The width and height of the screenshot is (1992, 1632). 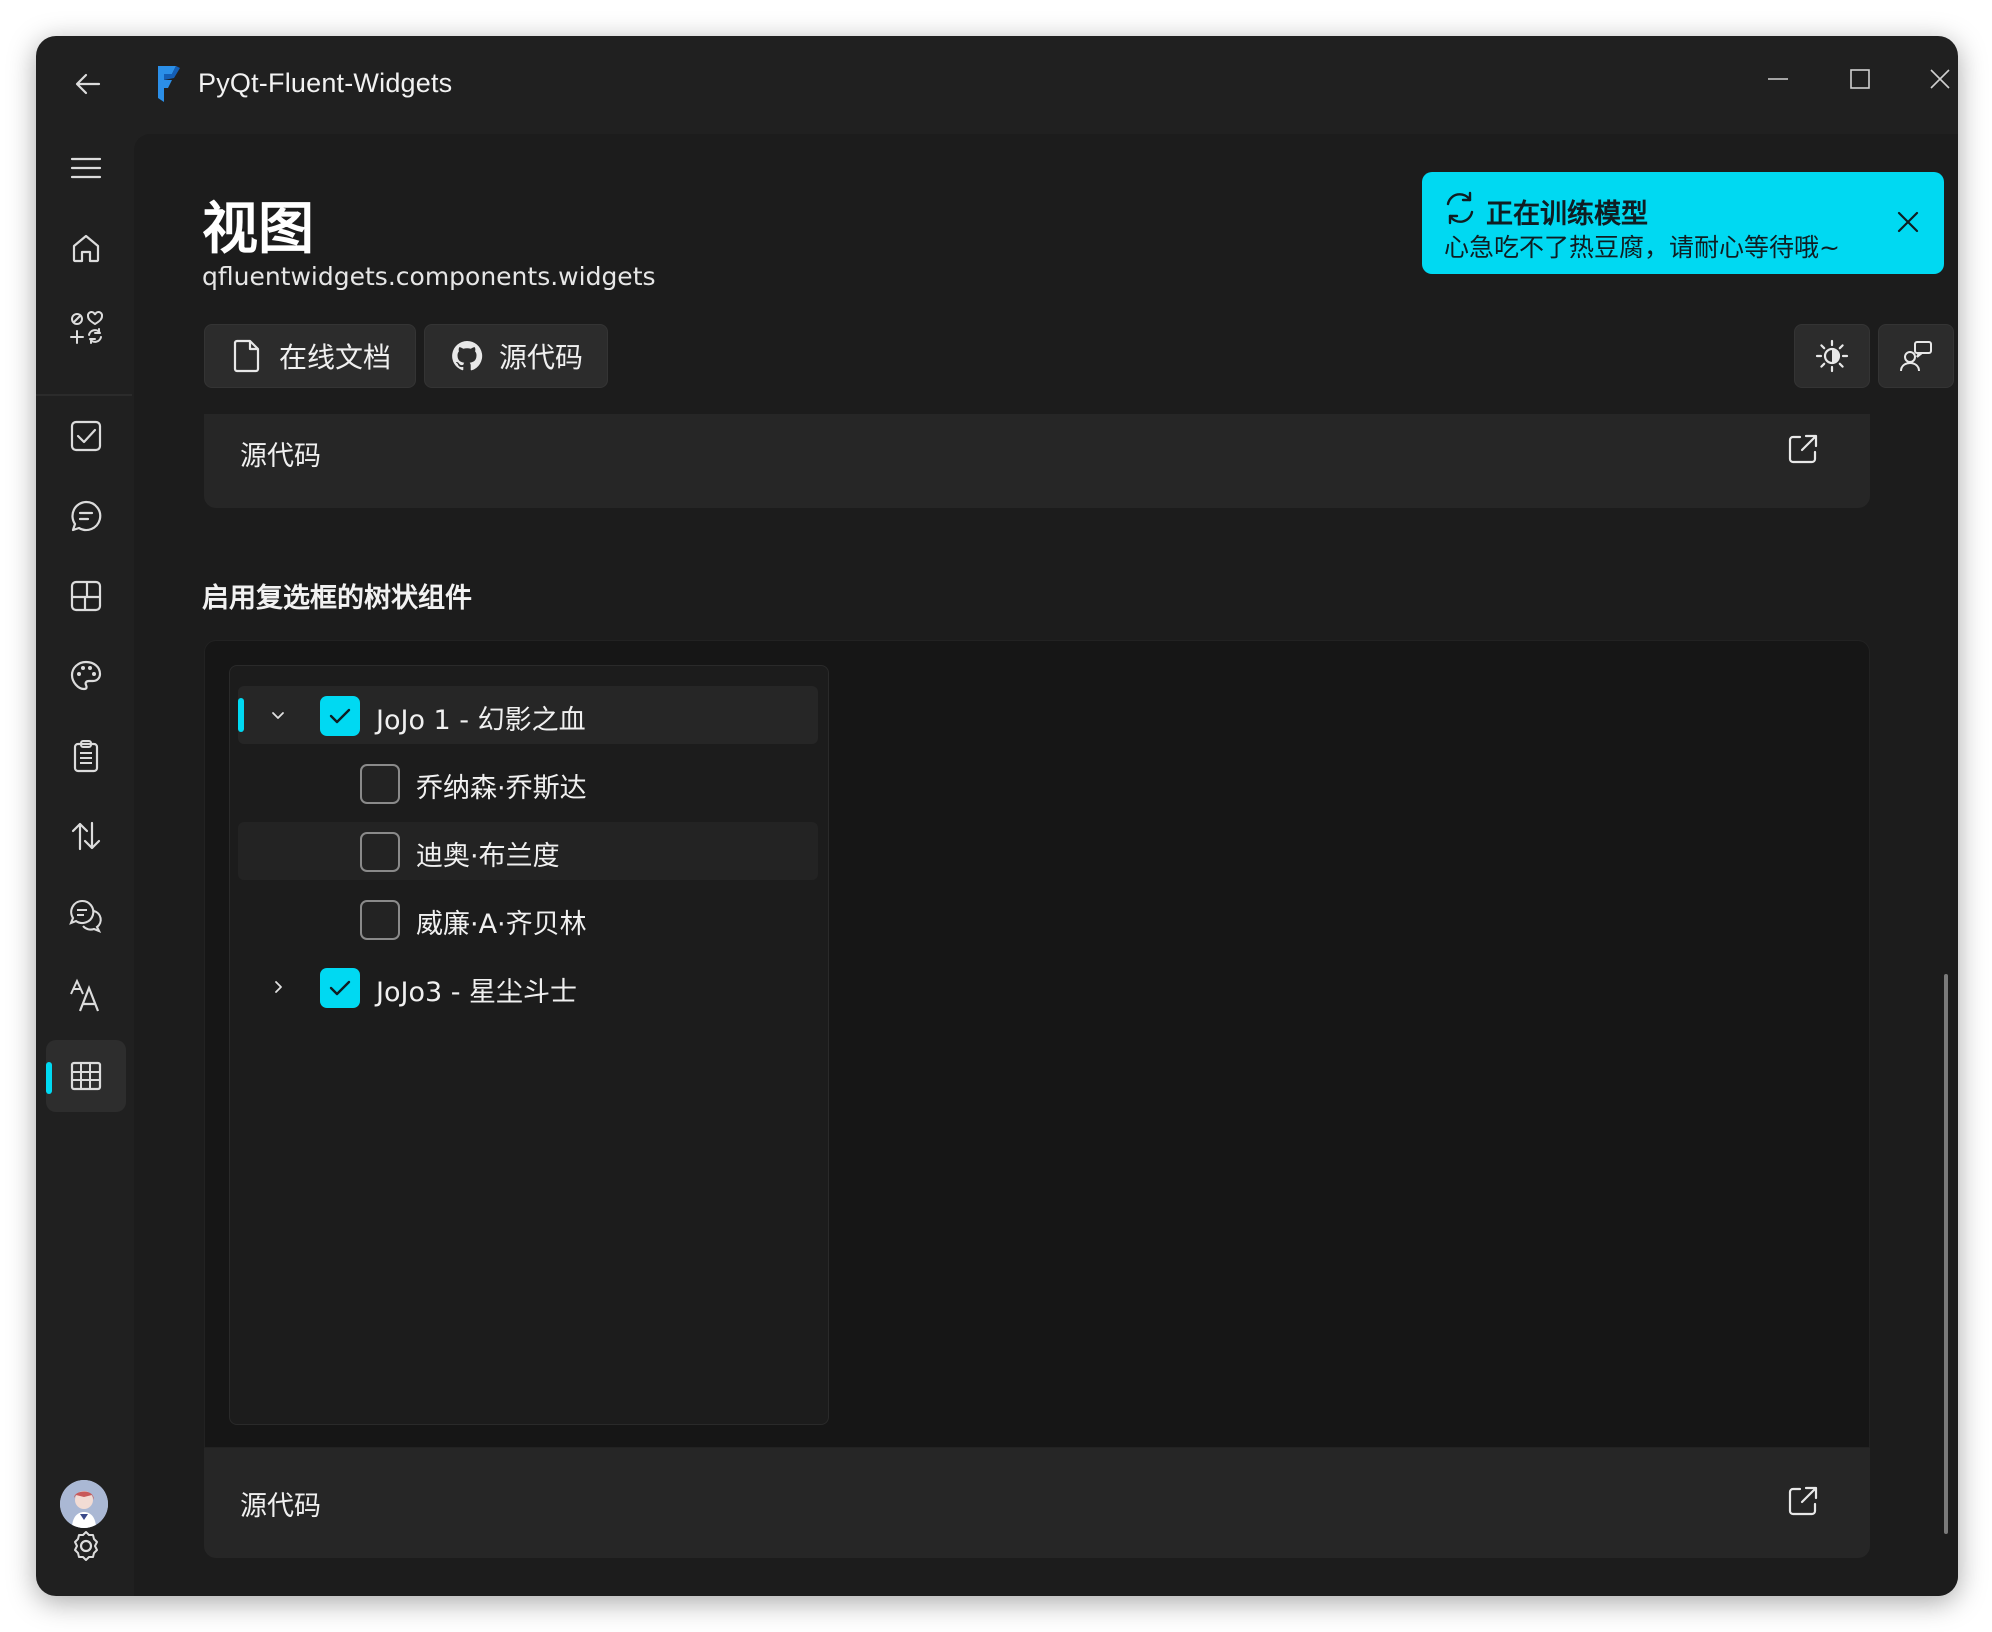 I want to click on tree-row-label: 迪奥·布兰度, so click(x=488, y=856).